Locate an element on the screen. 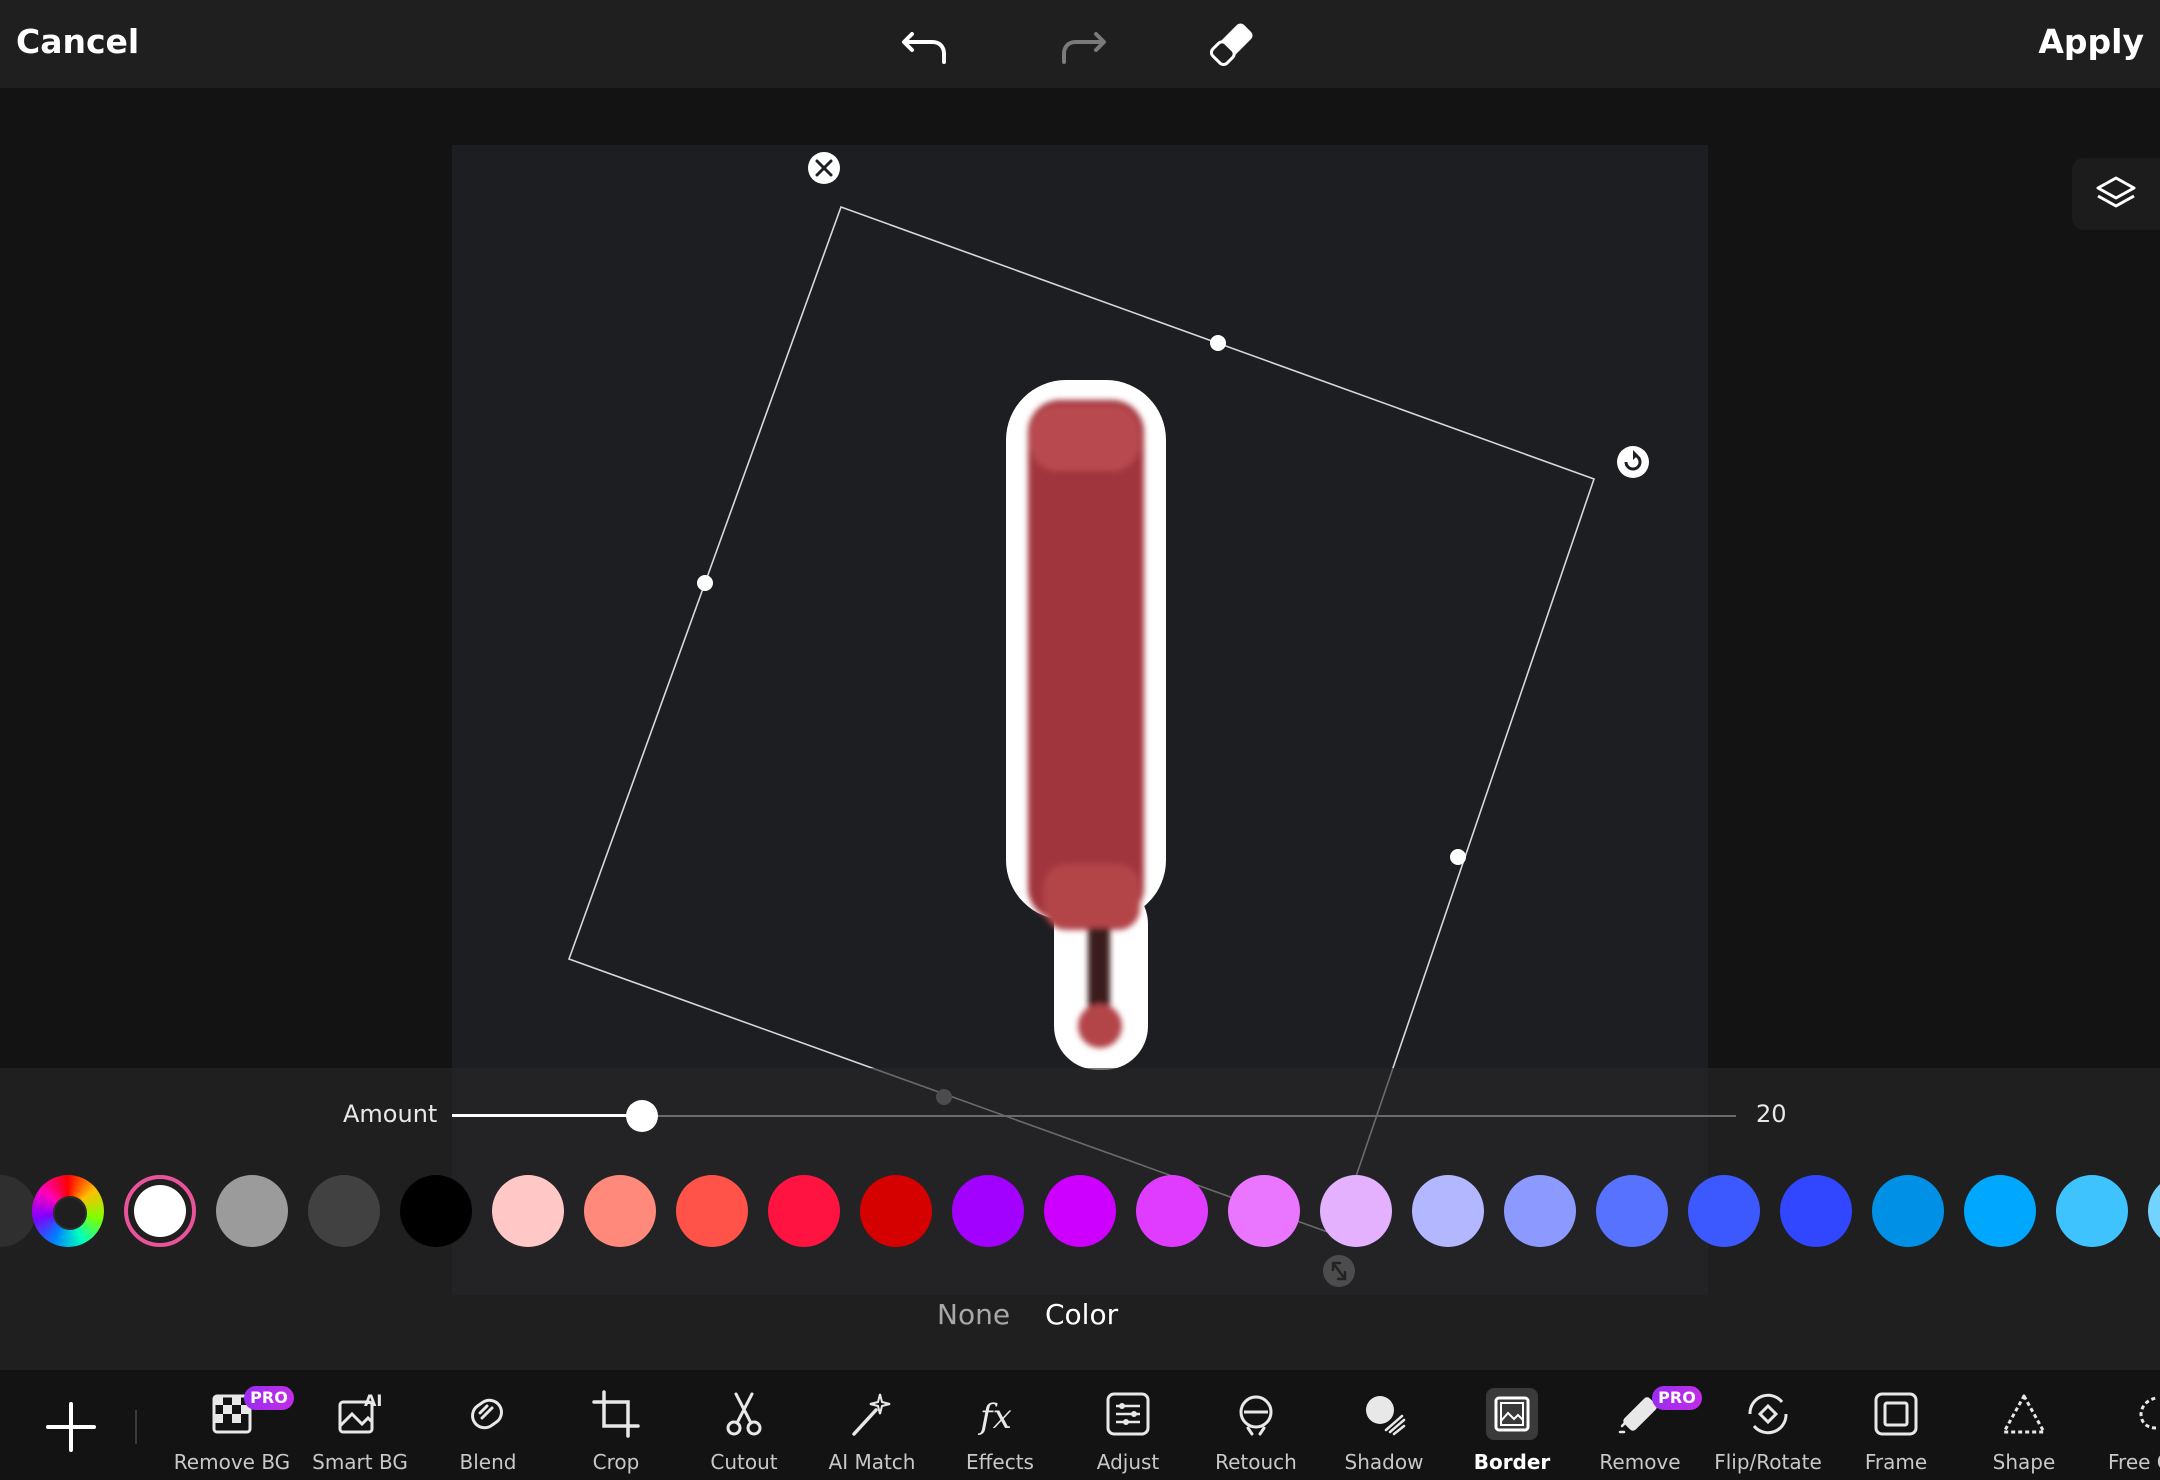  svg-text: fx is located at coordinates (994, 1417).